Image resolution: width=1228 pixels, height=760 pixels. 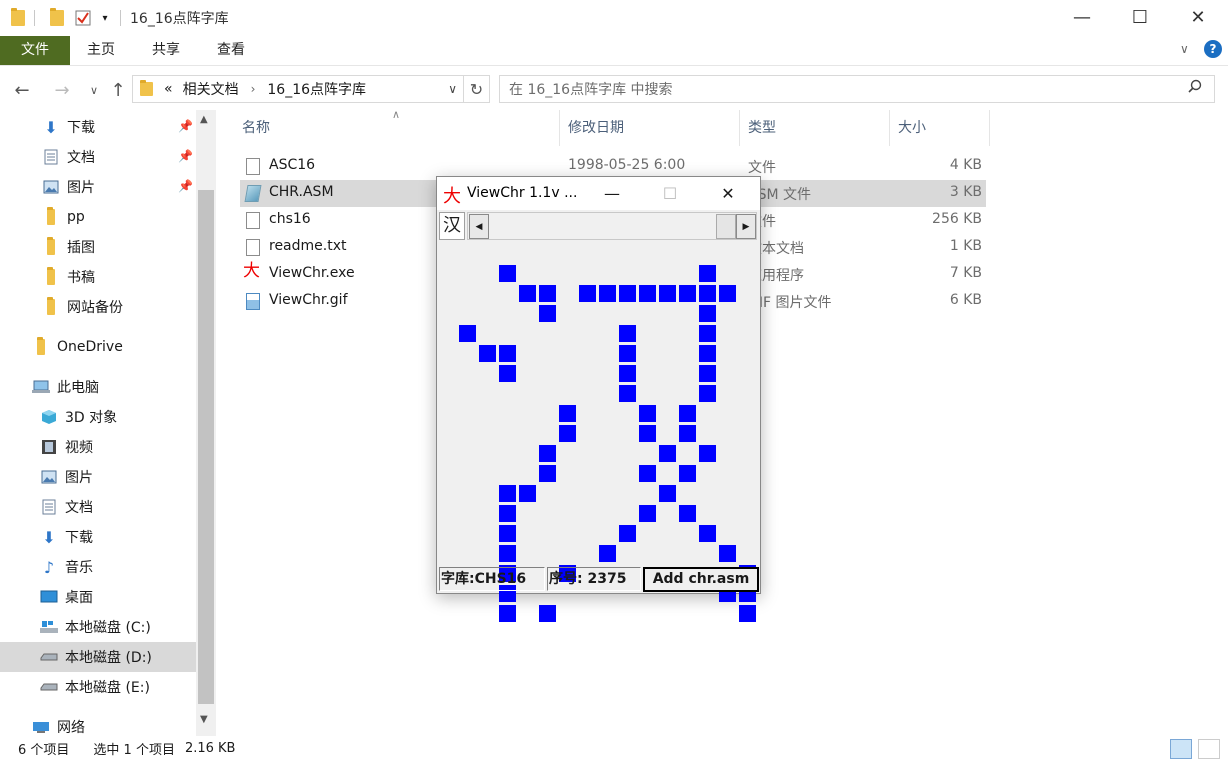 What do you see at coordinates (206, 447) in the screenshot?
I see `nav-scroll-thumb` at bounding box center [206, 447].